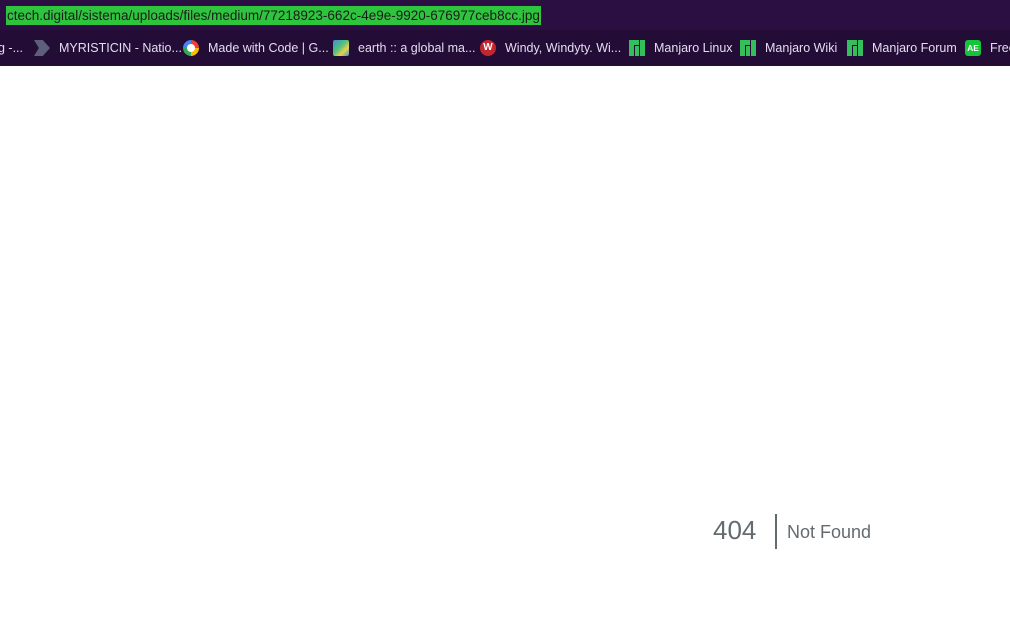 Image resolution: width=1010 pixels, height=618 pixels. What do you see at coordinates (488, 48) in the screenshot?
I see `windy-icon: W` at bounding box center [488, 48].